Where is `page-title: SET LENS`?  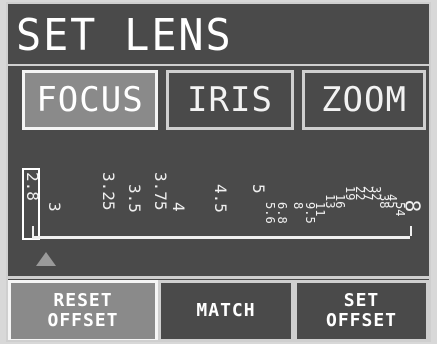 page-title: SET LENS is located at coordinates (124, 35).